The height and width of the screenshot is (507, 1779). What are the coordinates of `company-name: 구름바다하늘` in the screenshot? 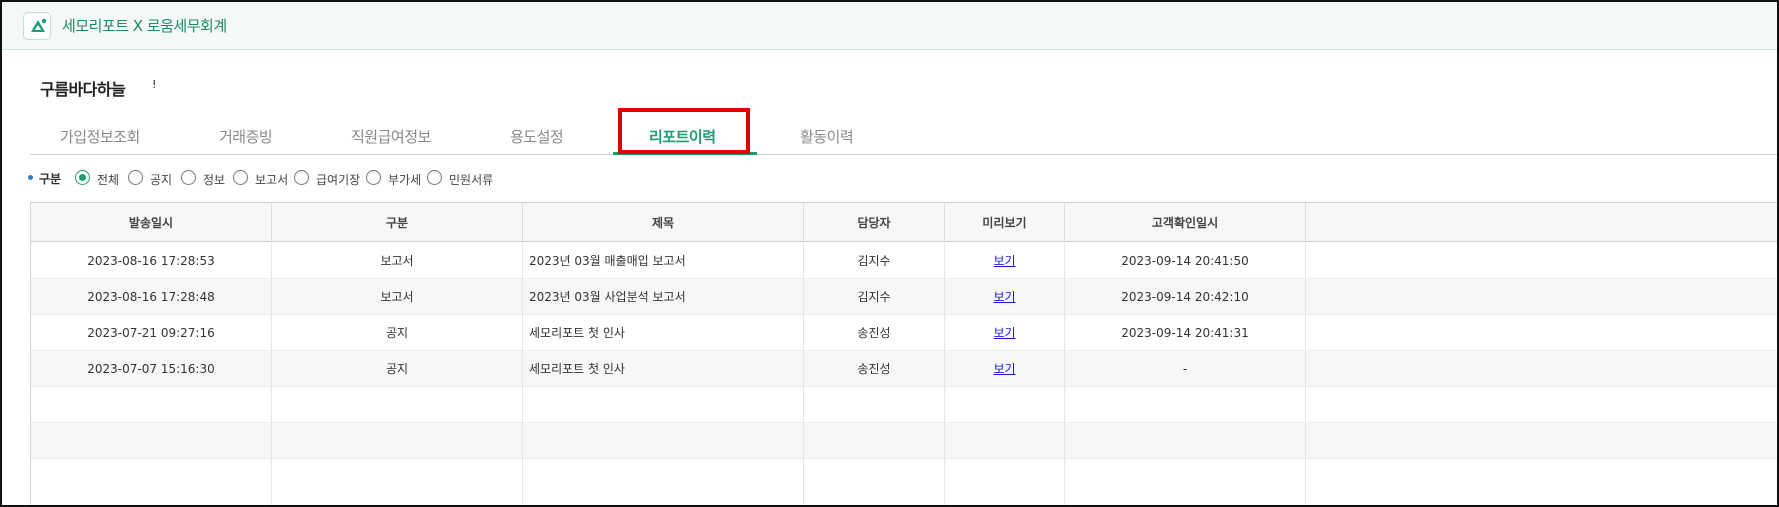 It's located at (83, 89).